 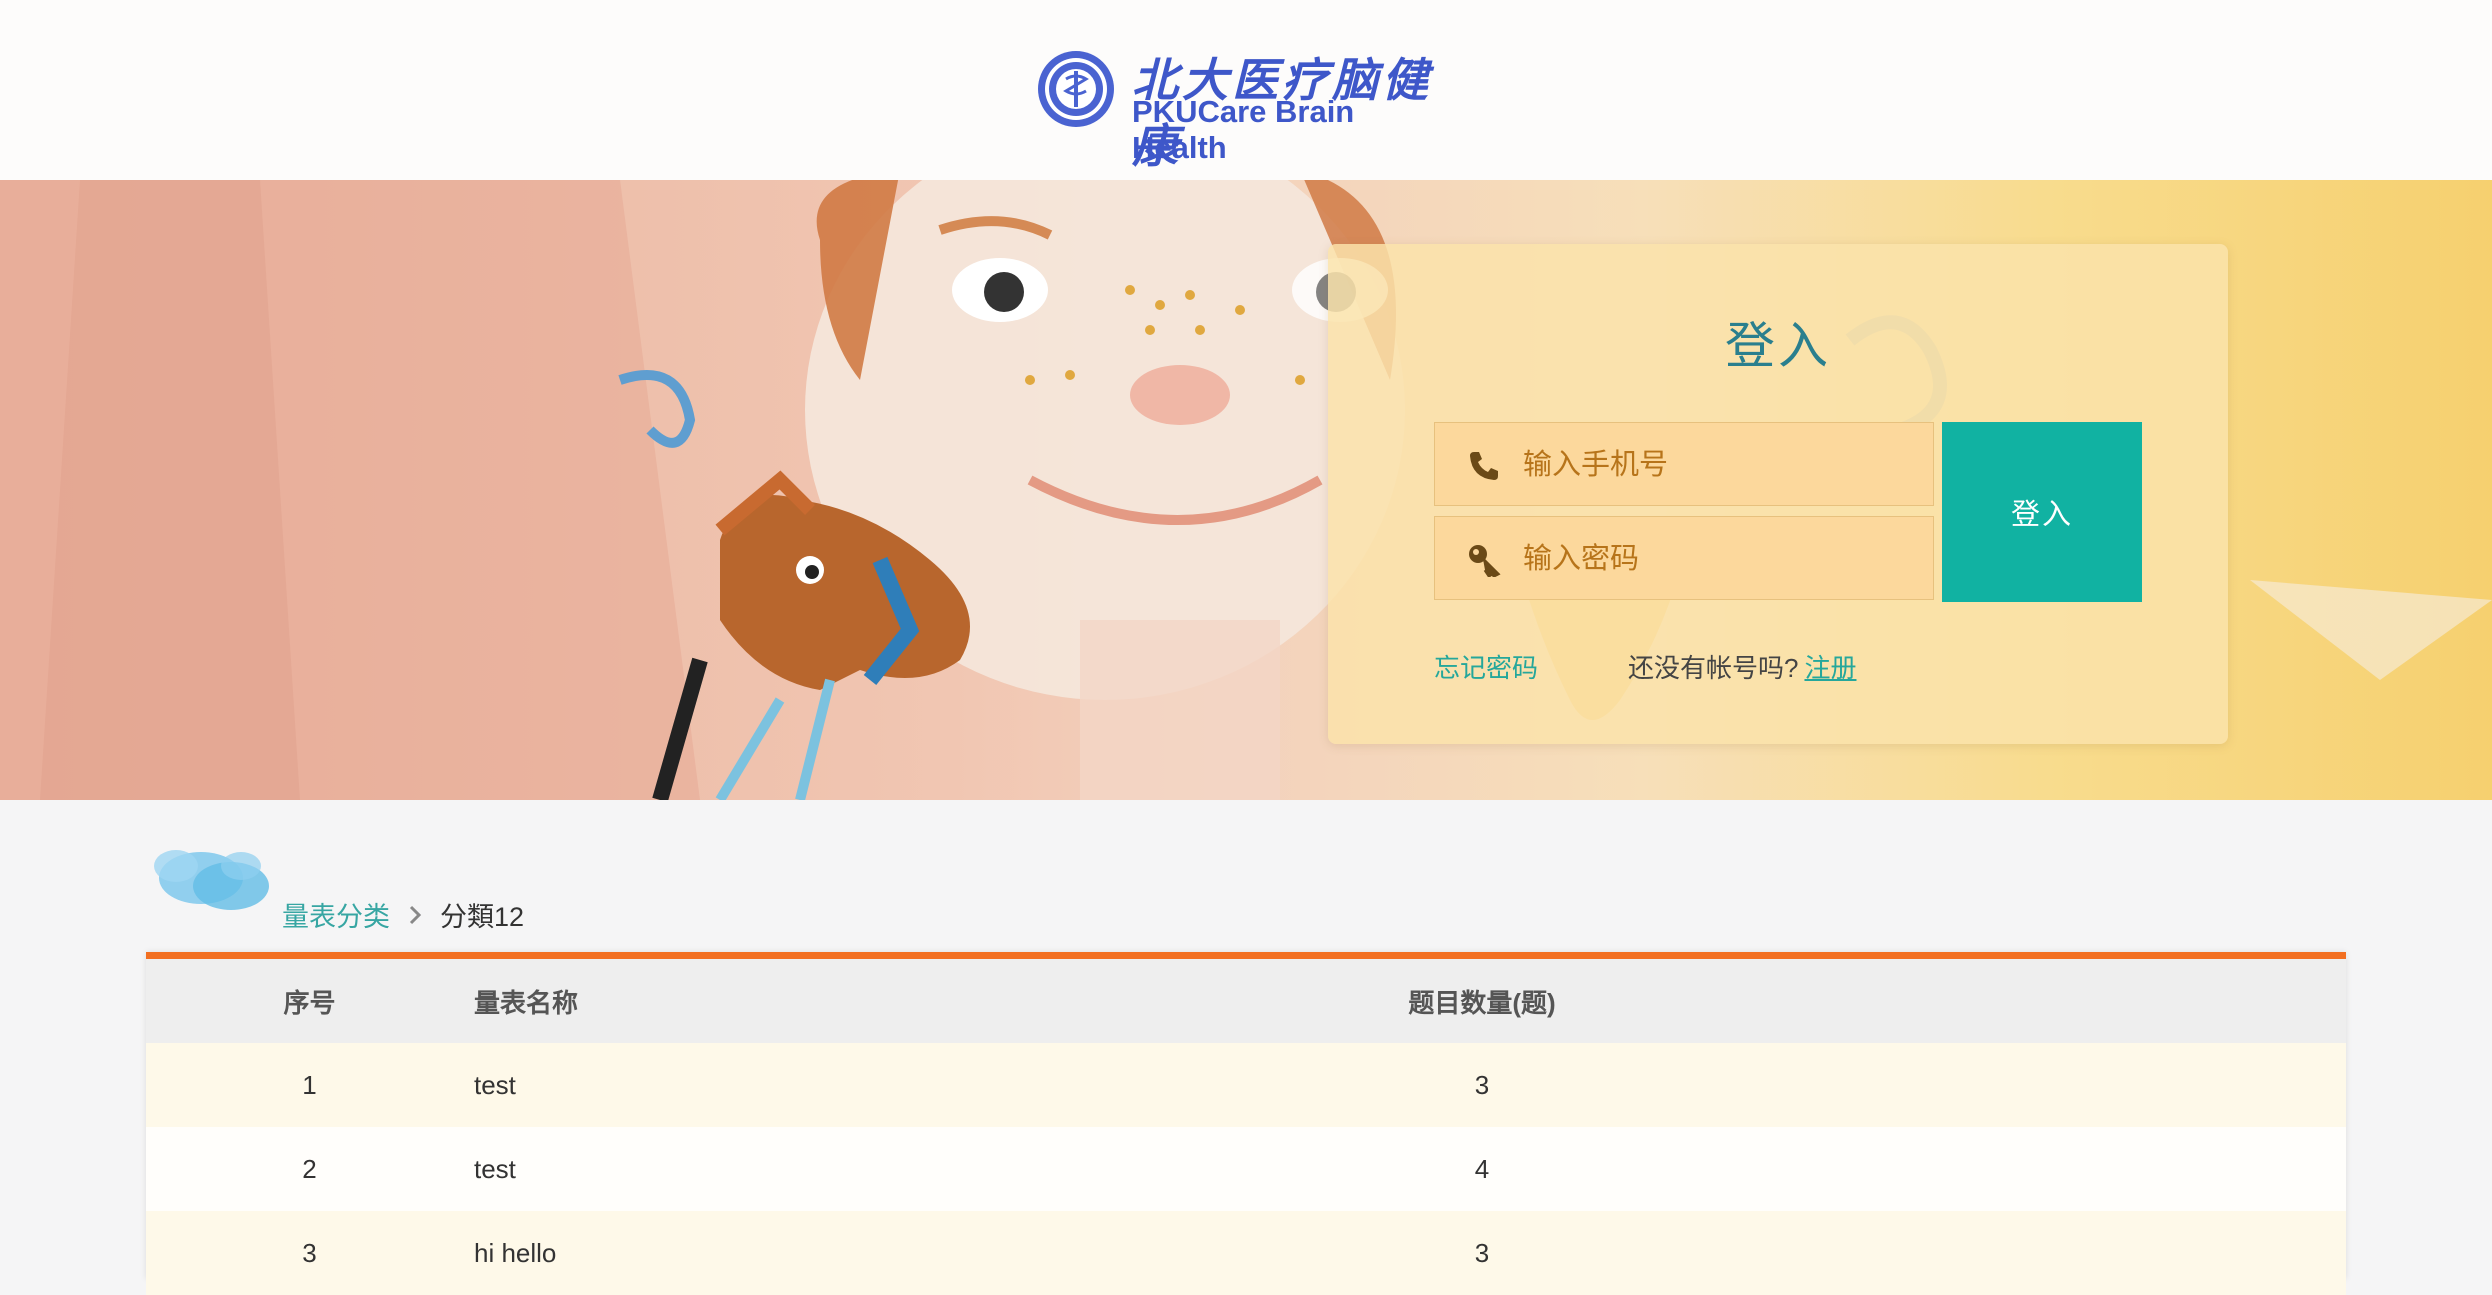 I want to click on seal-logo-icon, so click(x=1076, y=89).